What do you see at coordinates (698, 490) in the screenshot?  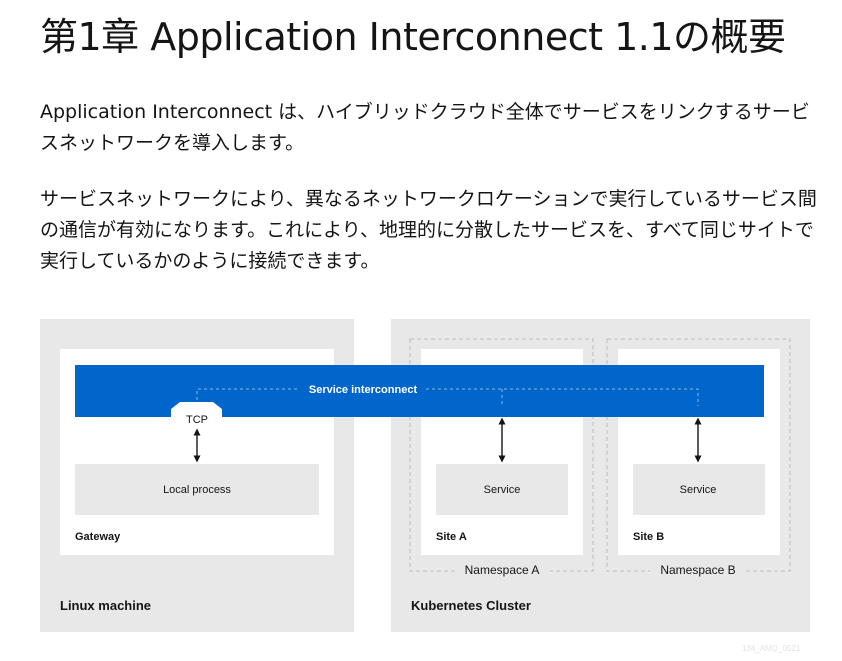 I see `site-b-service-label: Service` at bounding box center [698, 490].